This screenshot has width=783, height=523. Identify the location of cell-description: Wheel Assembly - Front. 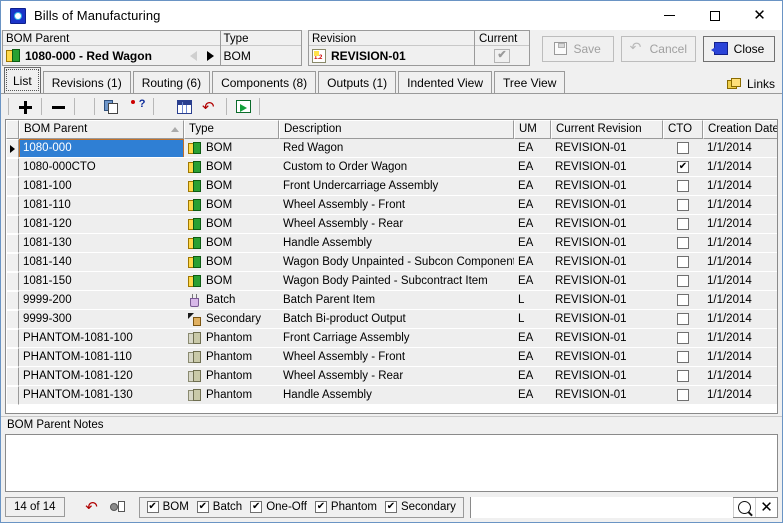
(396, 357).